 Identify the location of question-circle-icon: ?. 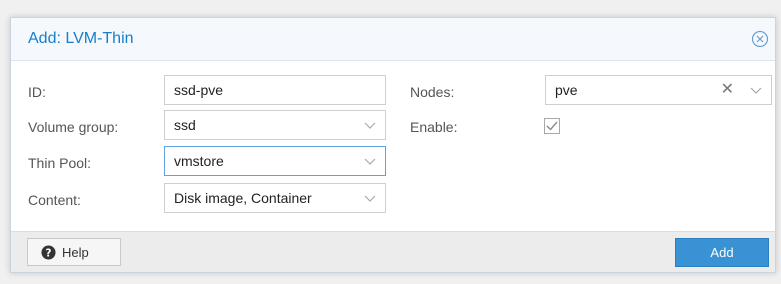
(48, 252).